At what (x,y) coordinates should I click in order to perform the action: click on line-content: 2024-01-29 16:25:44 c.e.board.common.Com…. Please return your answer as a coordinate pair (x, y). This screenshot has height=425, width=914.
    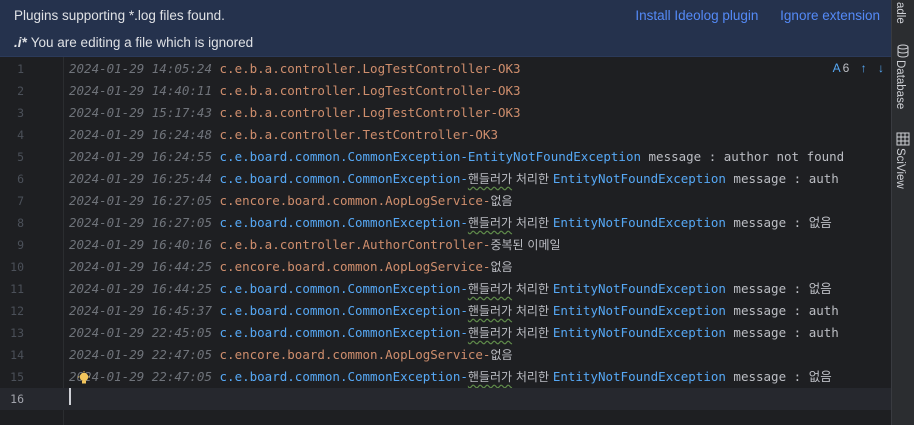
    Looking at the image, I should click on (454, 179).